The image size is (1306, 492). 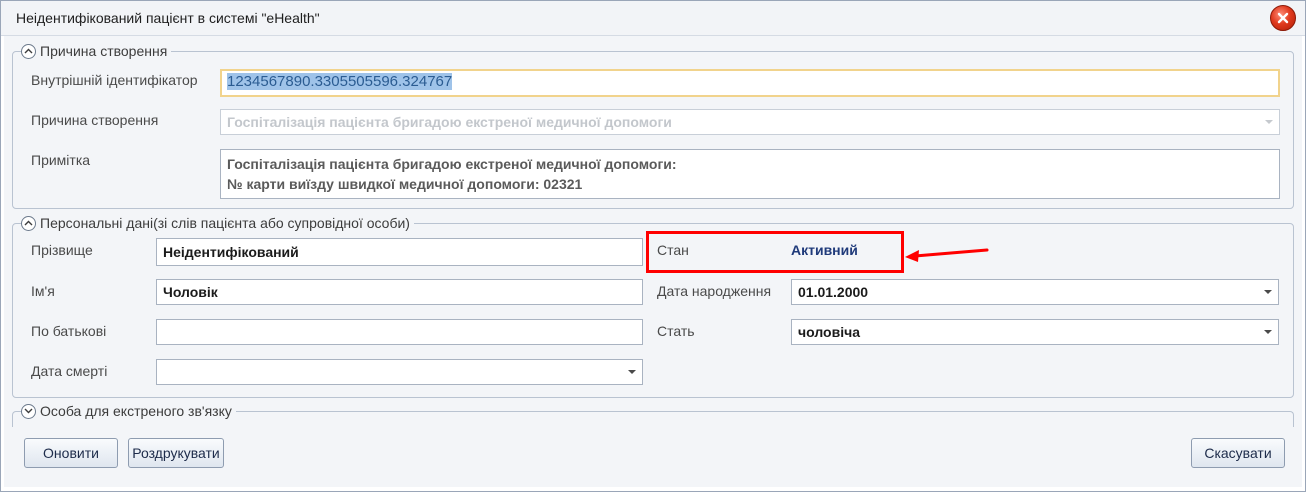 What do you see at coordinates (95, 120) in the screenshot?
I see `reason-label: Причина створення` at bounding box center [95, 120].